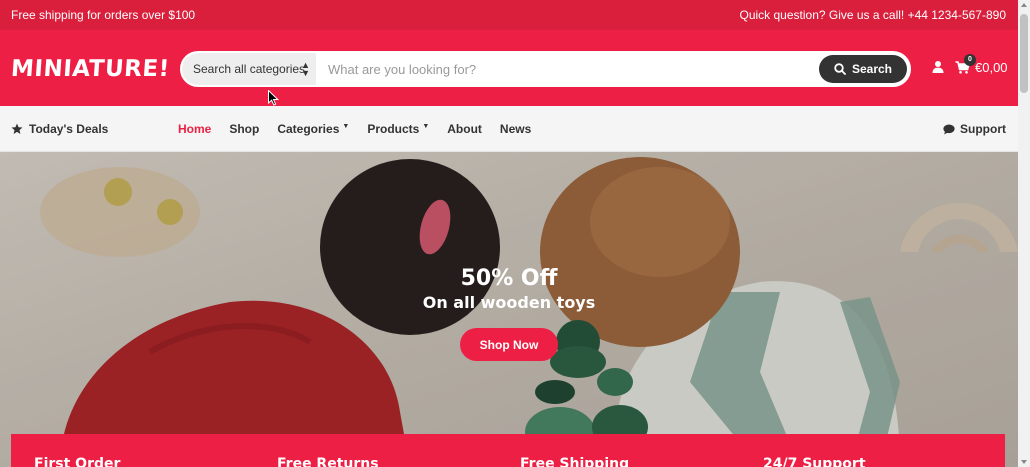 This screenshot has height=467, width=1030. What do you see at coordinates (1024, 5) in the screenshot?
I see `scroll-up-arrow-icon` at bounding box center [1024, 5].